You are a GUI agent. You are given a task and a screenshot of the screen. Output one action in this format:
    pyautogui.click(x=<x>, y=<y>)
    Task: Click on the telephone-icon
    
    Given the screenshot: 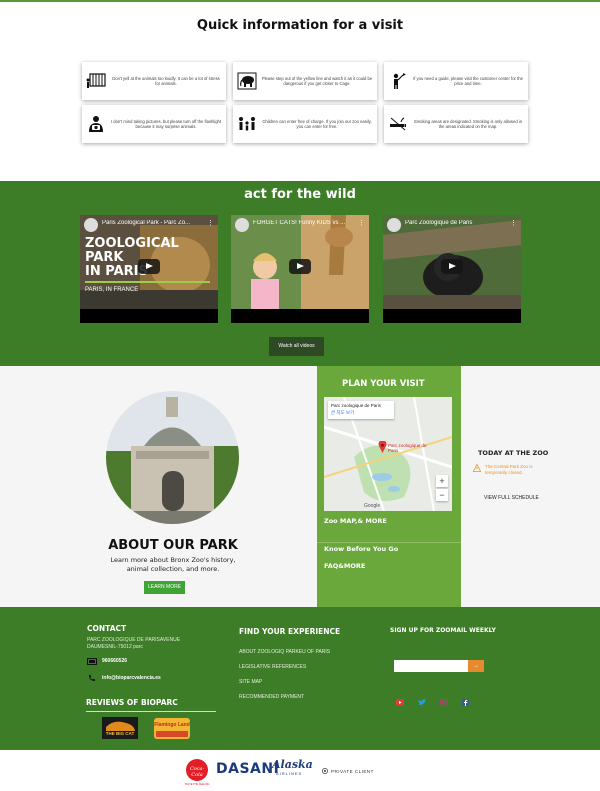 What is the action you would take?
    pyautogui.click(x=92, y=678)
    